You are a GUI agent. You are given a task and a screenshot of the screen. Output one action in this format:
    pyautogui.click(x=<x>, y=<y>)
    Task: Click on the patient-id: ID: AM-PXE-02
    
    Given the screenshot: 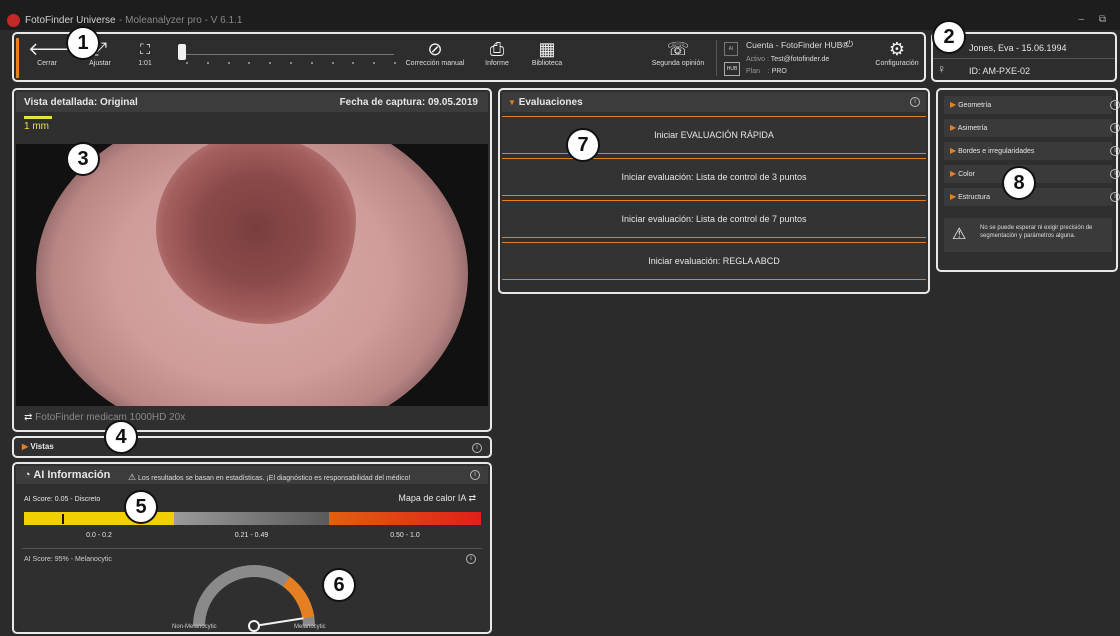 What is the action you would take?
    pyautogui.click(x=1000, y=71)
    